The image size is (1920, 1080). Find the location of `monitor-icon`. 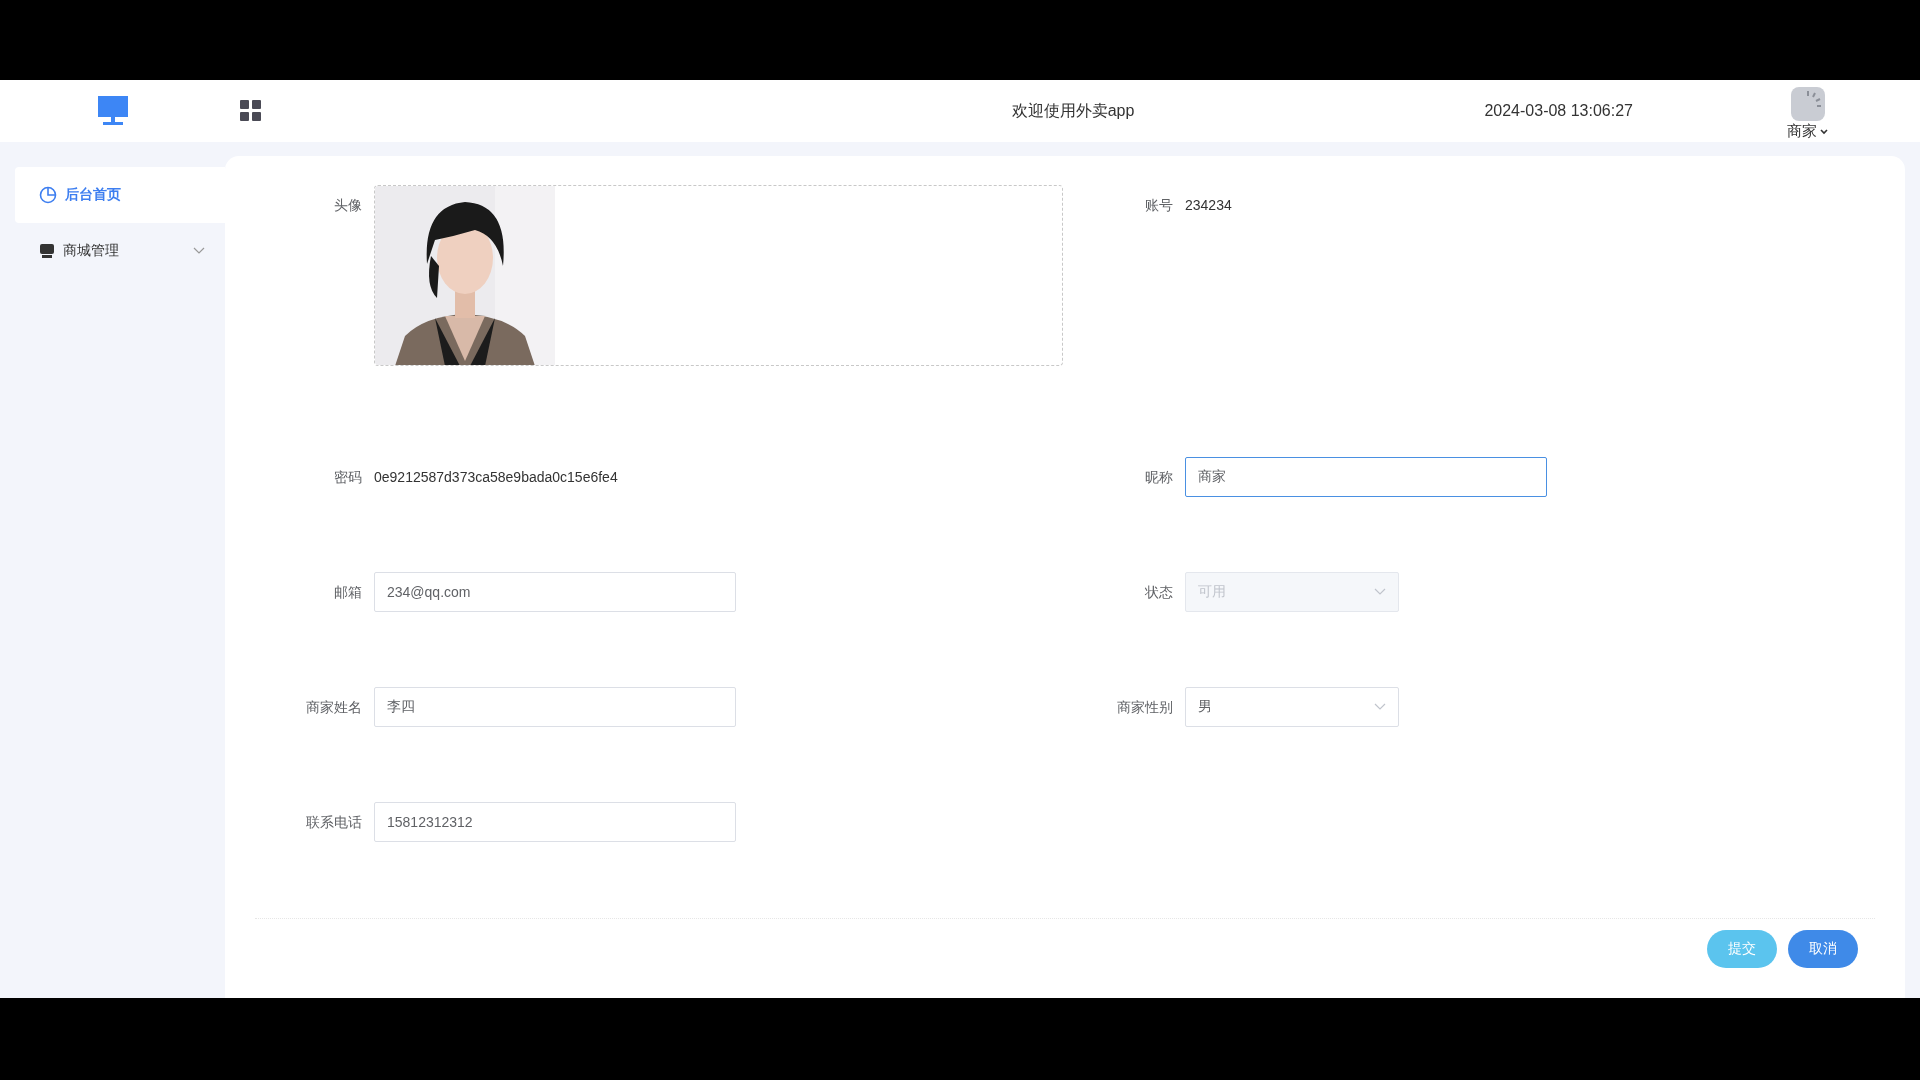

monitor-icon is located at coordinates (113, 111).